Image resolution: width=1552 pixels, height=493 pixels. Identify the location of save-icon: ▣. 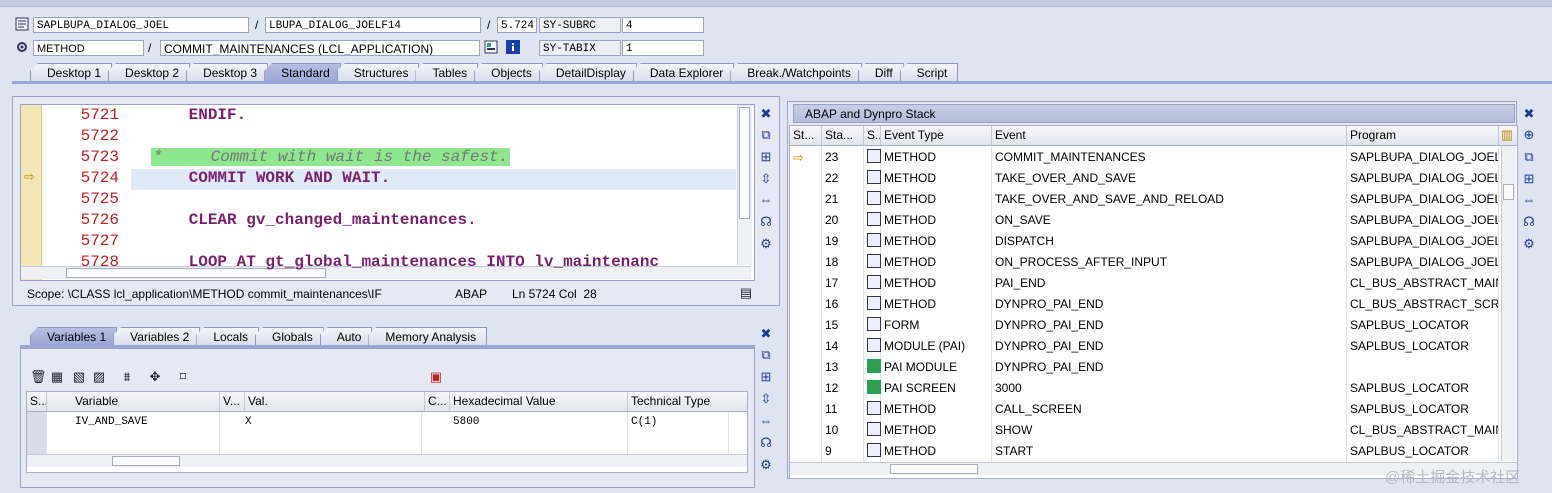
(436, 377).